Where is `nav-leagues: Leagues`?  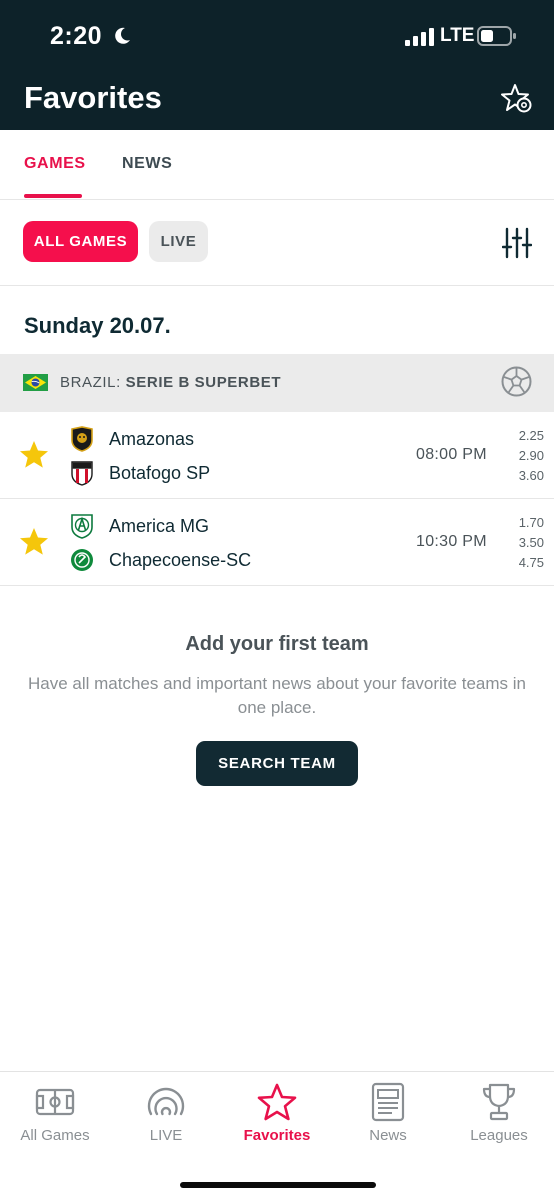 nav-leagues: Leagues is located at coordinates (499, 1117).